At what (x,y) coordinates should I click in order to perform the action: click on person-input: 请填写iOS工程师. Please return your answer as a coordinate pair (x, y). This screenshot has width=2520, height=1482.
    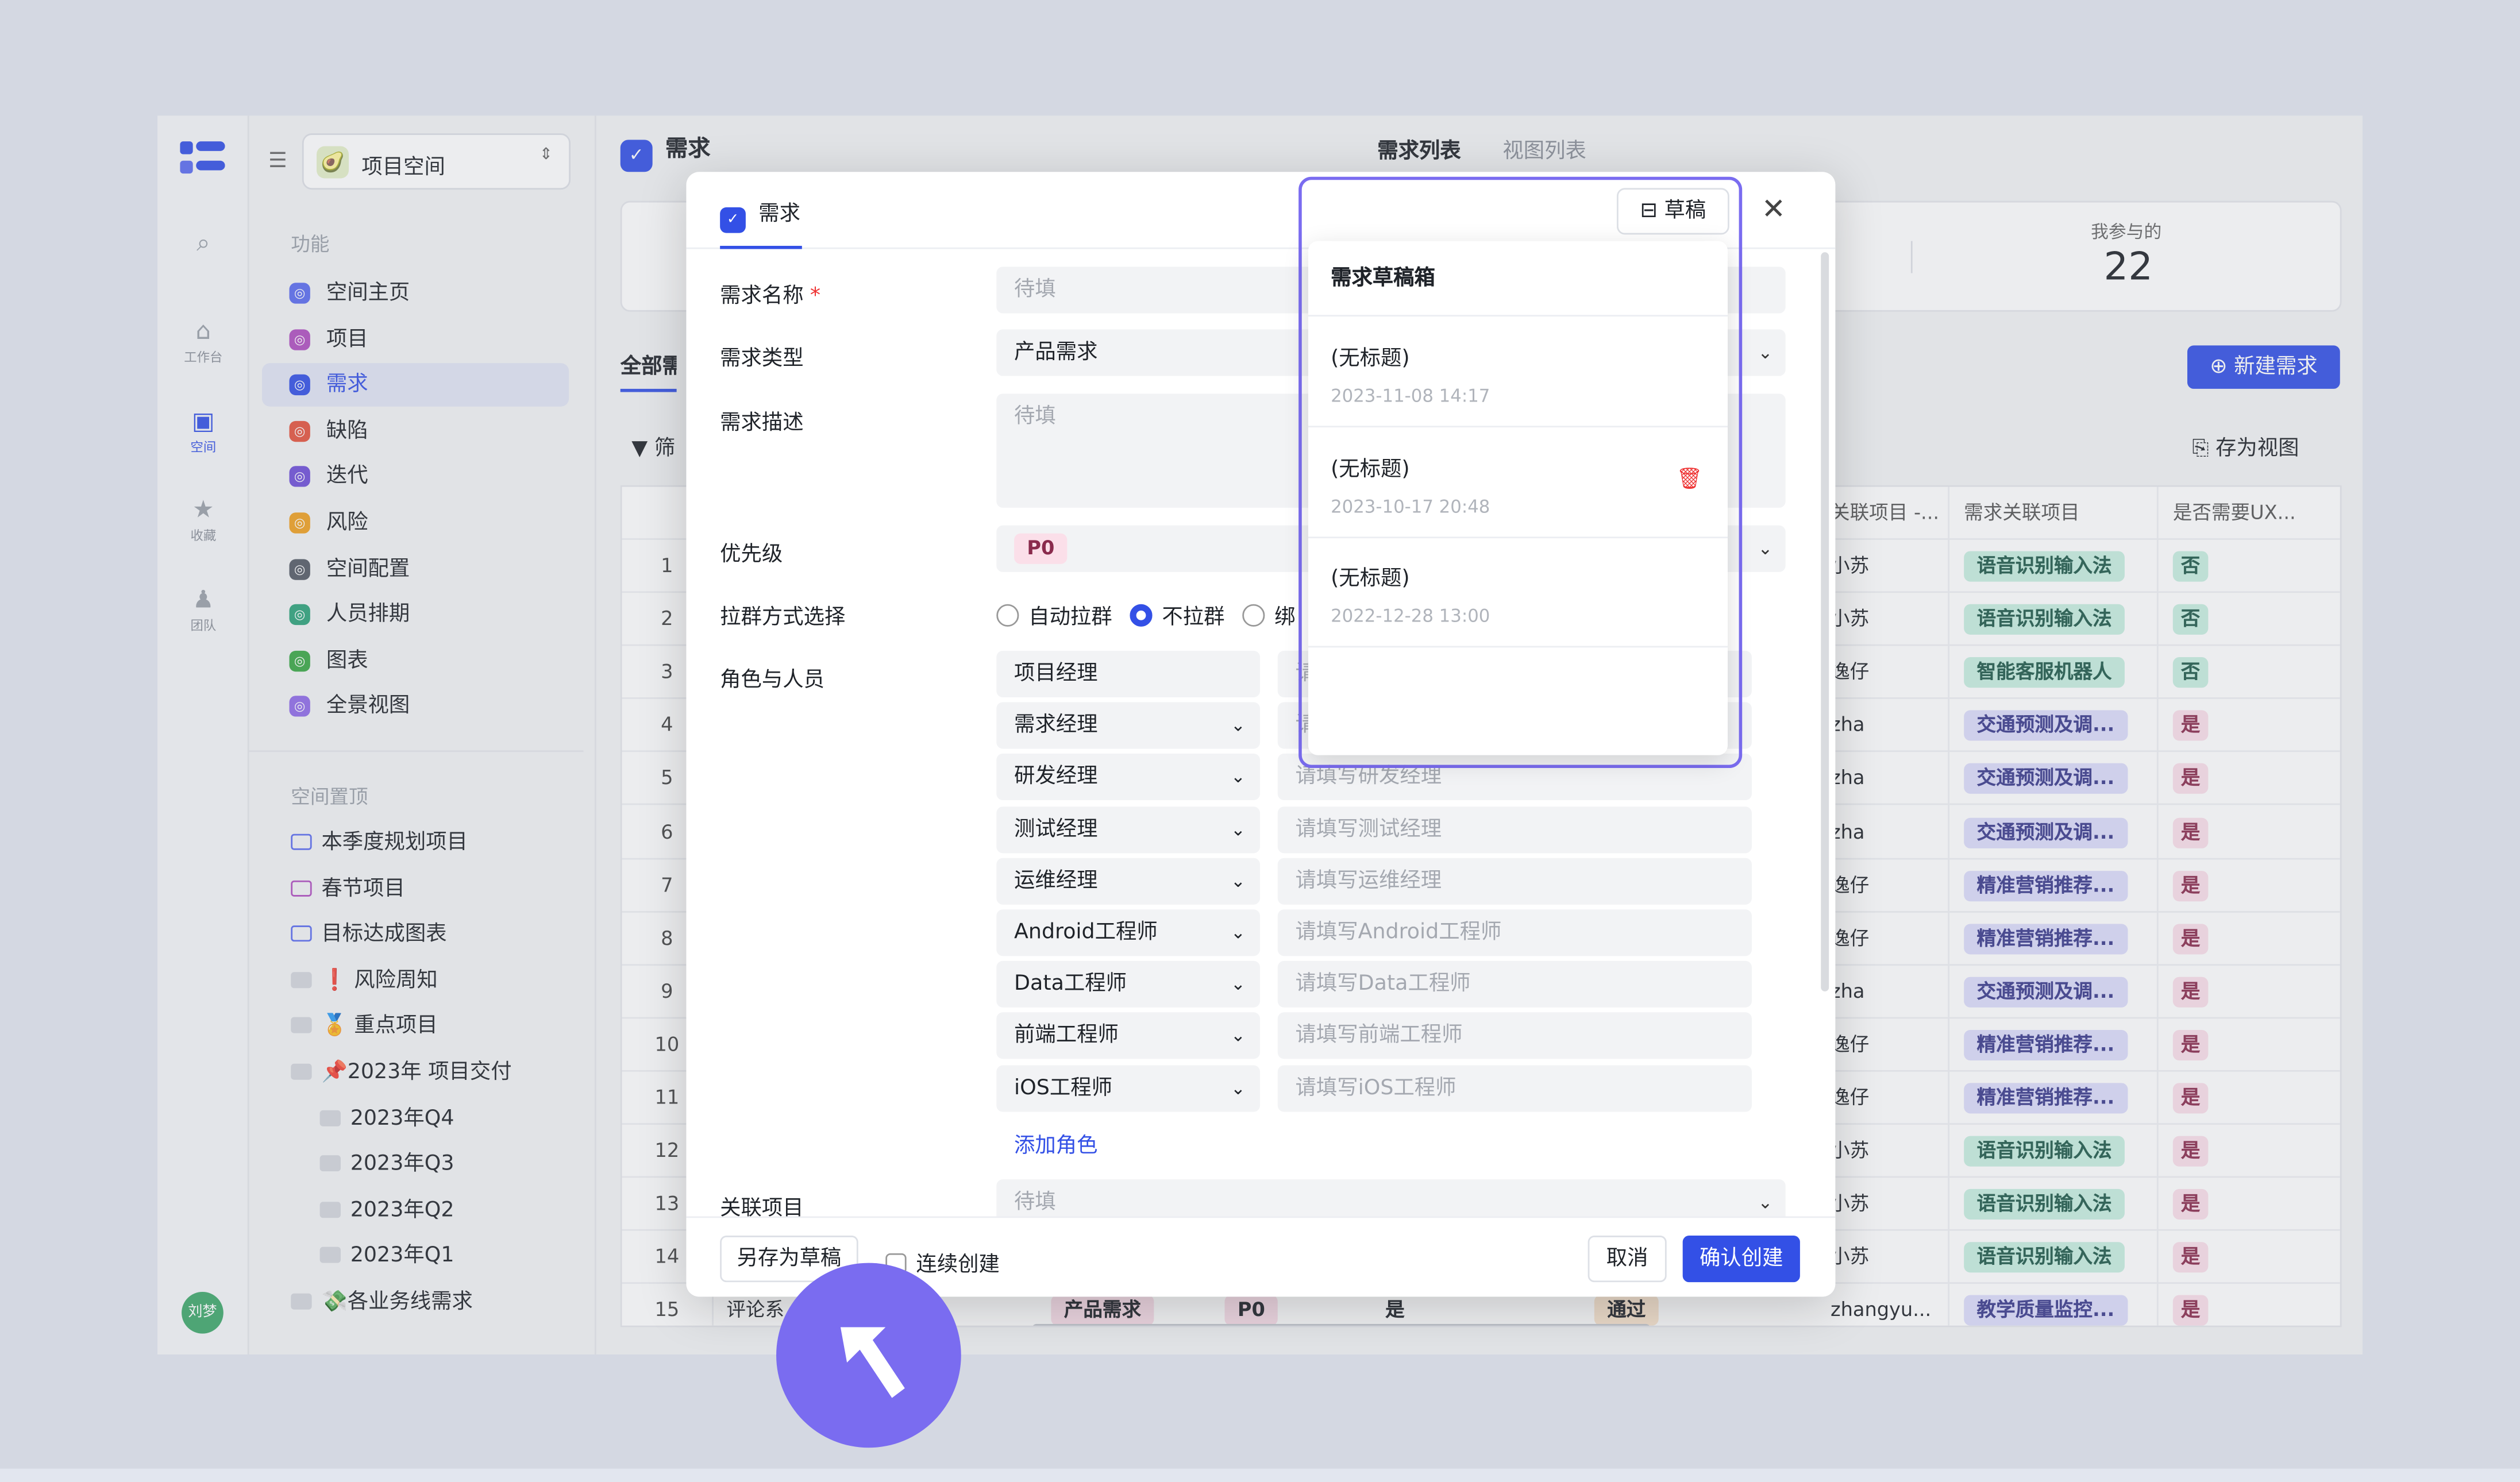
    Looking at the image, I should click on (1515, 1088).